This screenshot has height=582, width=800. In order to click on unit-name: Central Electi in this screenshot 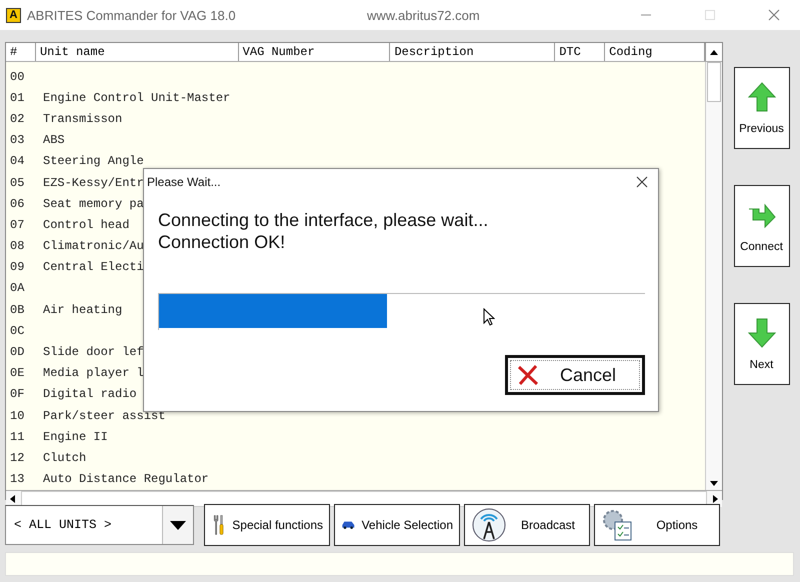, I will do `click(93, 267)`.